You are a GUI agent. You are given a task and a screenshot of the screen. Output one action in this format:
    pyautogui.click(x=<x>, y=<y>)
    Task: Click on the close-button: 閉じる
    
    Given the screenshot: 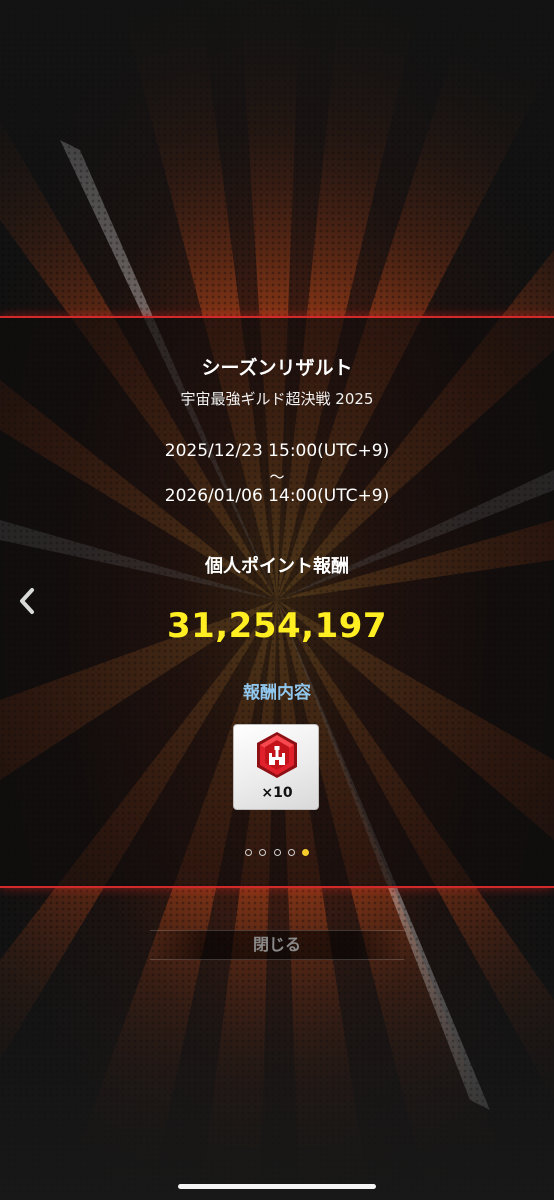 What is the action you would take?
    pyautogui.click(x=277, y=945)
    